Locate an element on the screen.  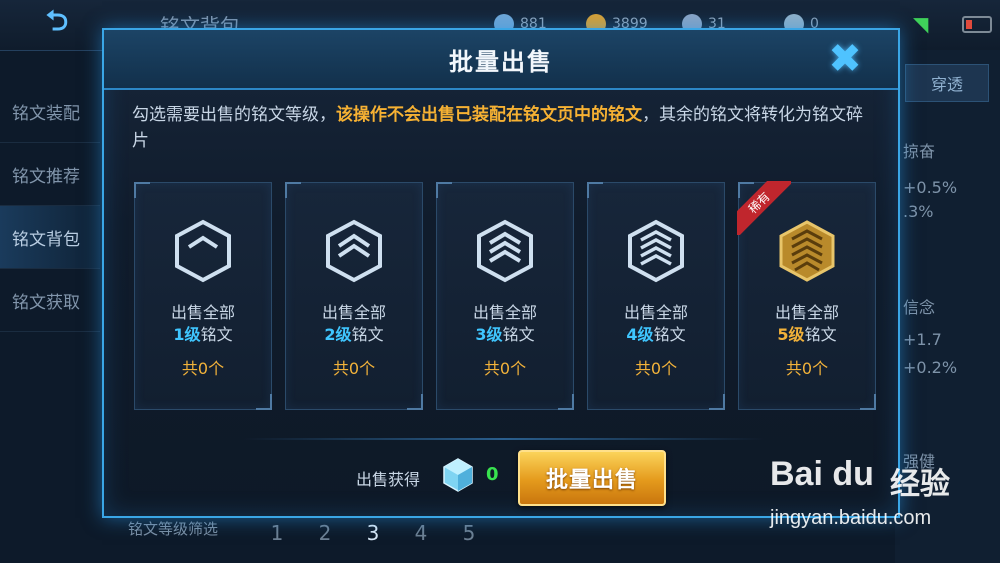
tab-penetration: 穿透 is located at coordinates (947, 83).